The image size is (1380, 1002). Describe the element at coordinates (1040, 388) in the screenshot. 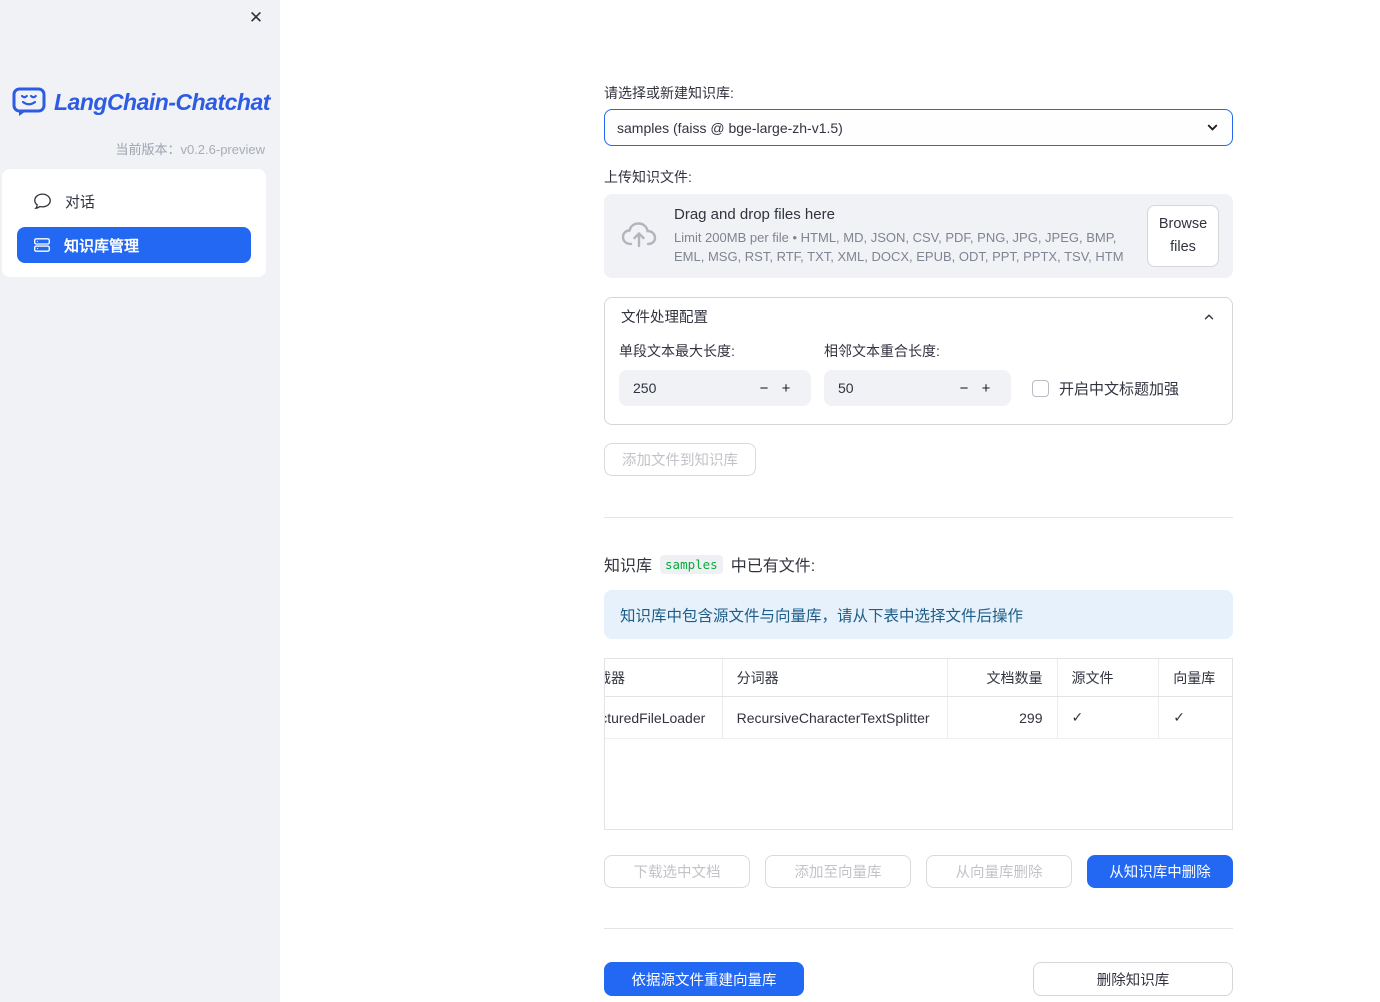

I see `zh-title-enhance-checkbox` at that location.